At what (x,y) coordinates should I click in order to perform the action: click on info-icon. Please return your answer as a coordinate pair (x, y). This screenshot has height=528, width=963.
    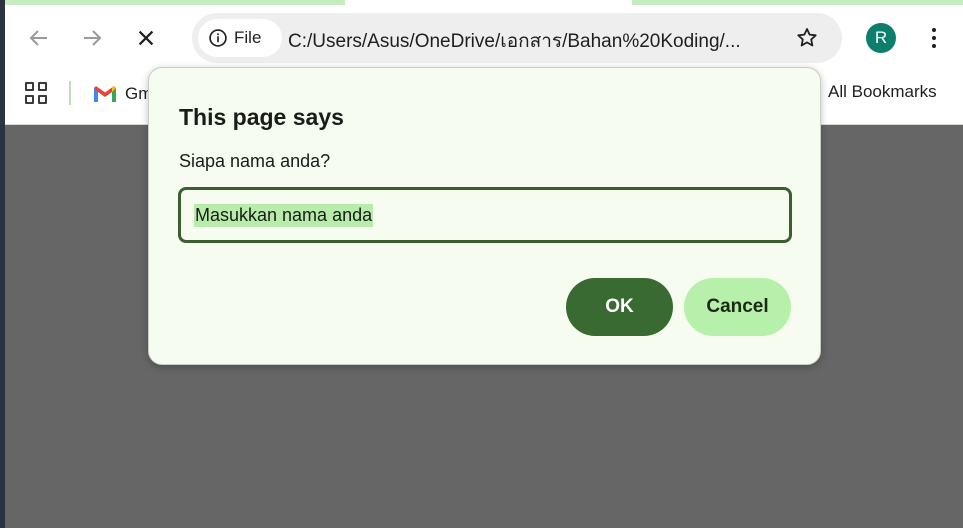
    Looking at the image, I should click on (218, 38).